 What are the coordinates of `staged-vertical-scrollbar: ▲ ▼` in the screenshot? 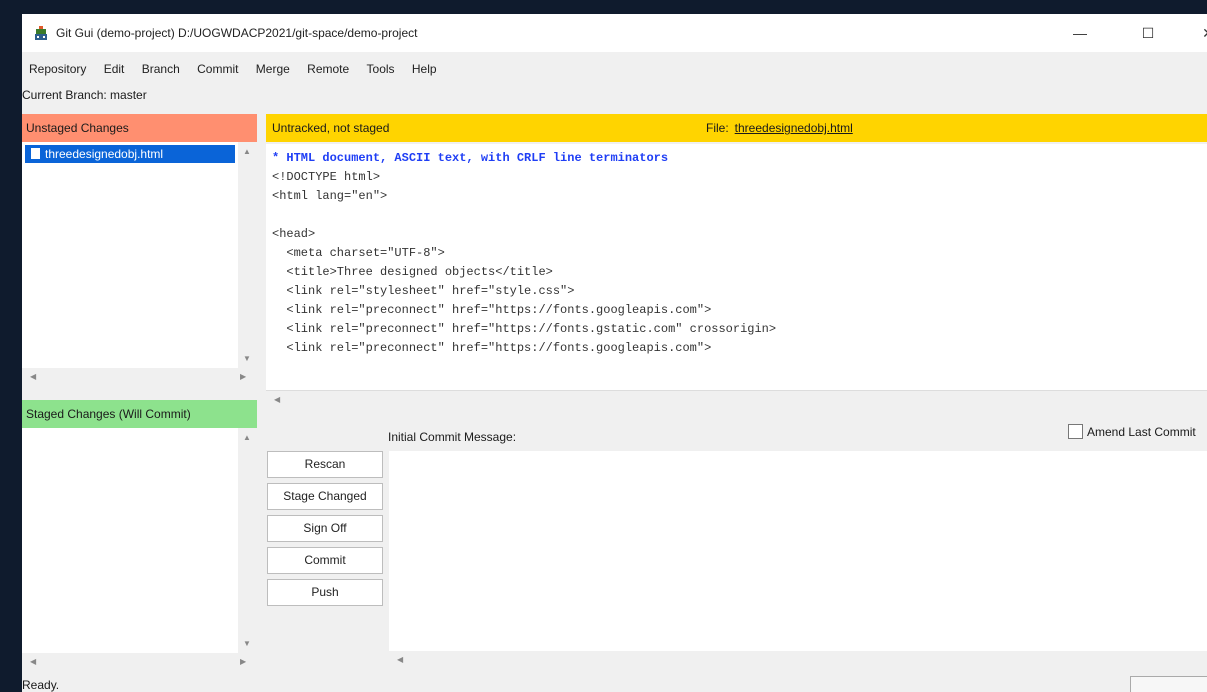 It's located at (247, 540).